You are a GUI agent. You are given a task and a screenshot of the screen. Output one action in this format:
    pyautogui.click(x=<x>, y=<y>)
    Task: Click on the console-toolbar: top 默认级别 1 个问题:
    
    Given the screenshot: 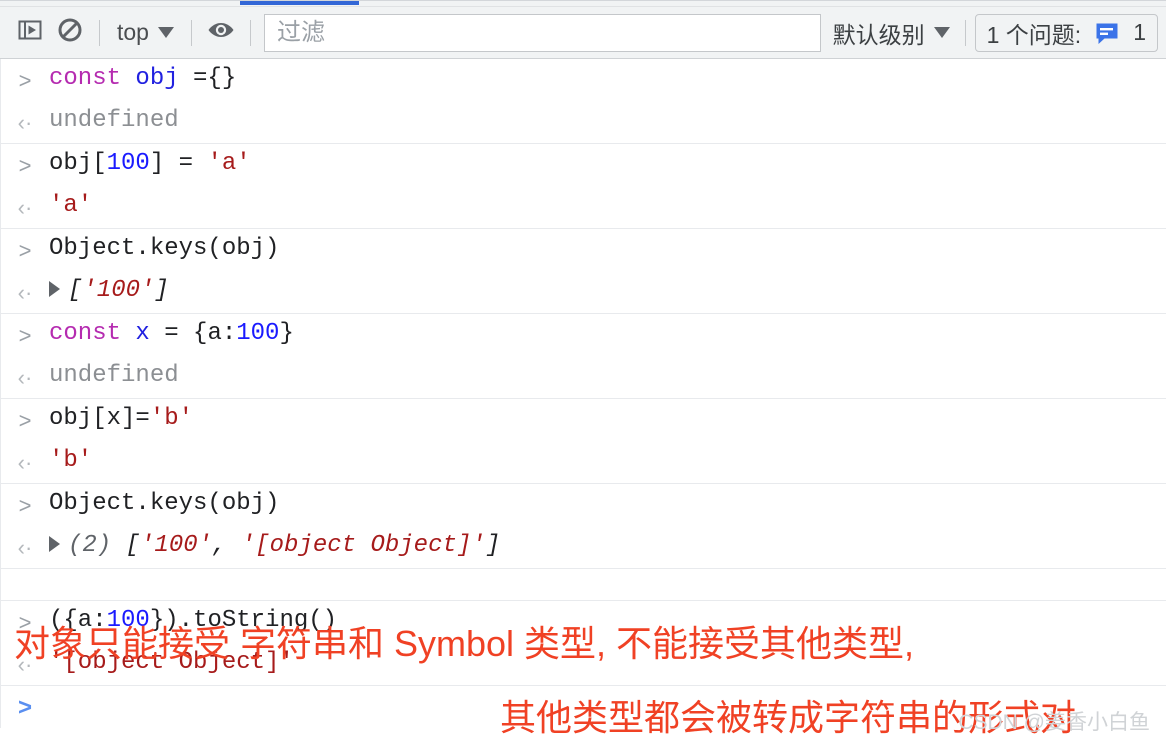 What is the action you would take?
    pyautogui.click(x=583, y=33)
    